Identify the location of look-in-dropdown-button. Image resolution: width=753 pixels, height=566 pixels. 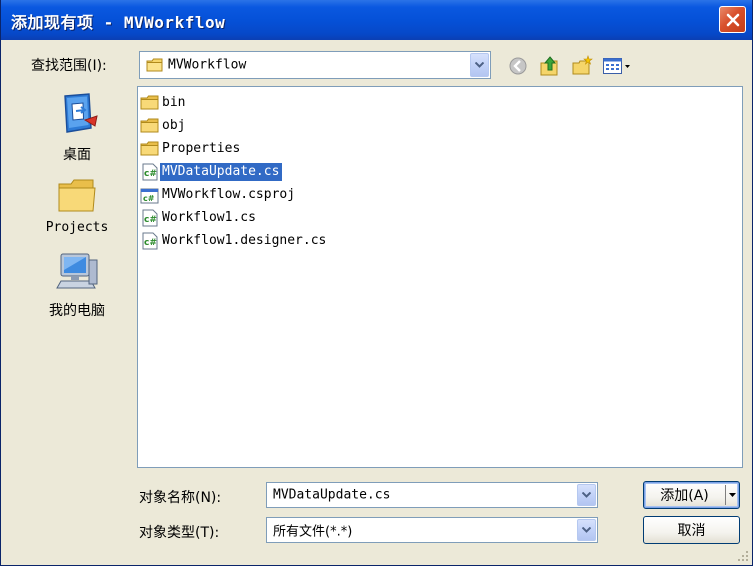
(479, 65).